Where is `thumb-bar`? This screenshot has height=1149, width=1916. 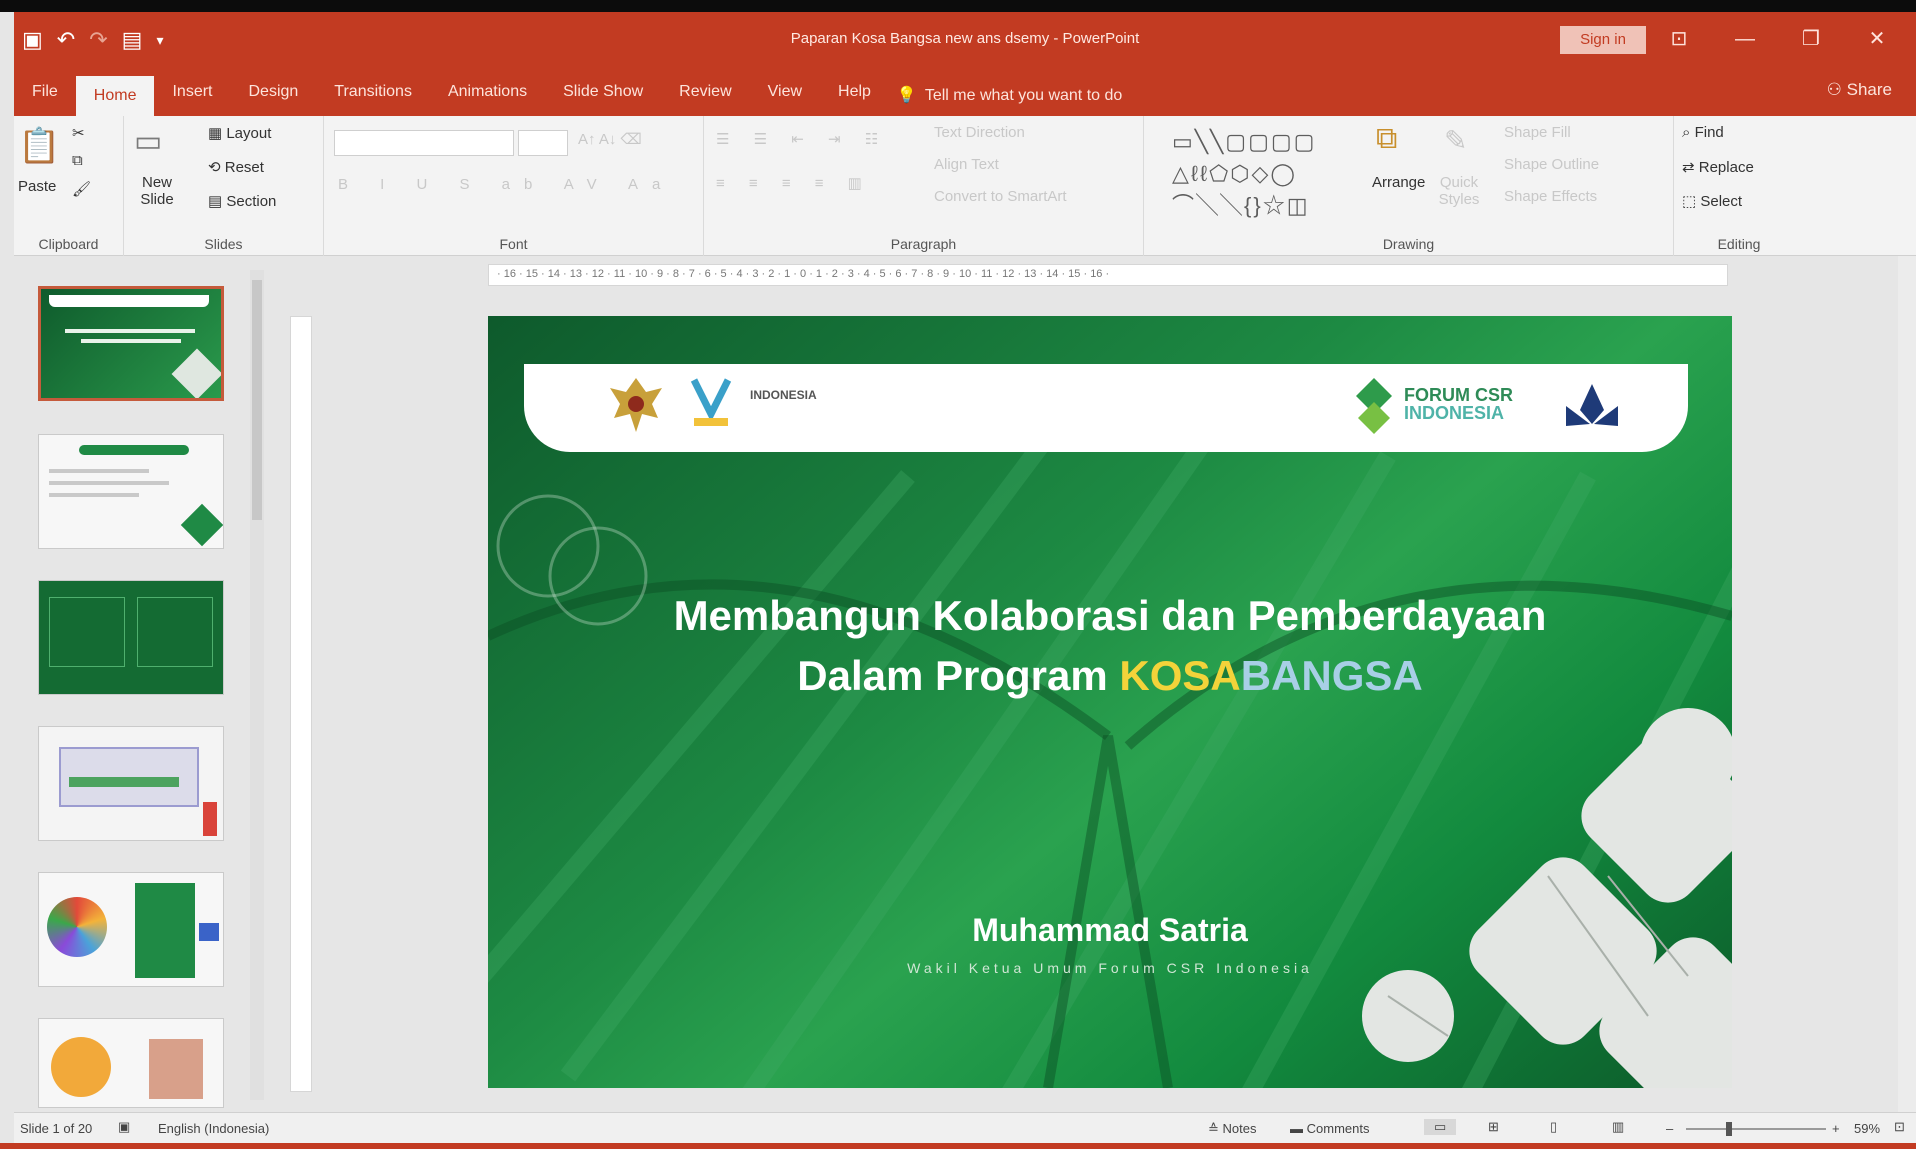
thumb-bar is located at coordinates (124, 782).